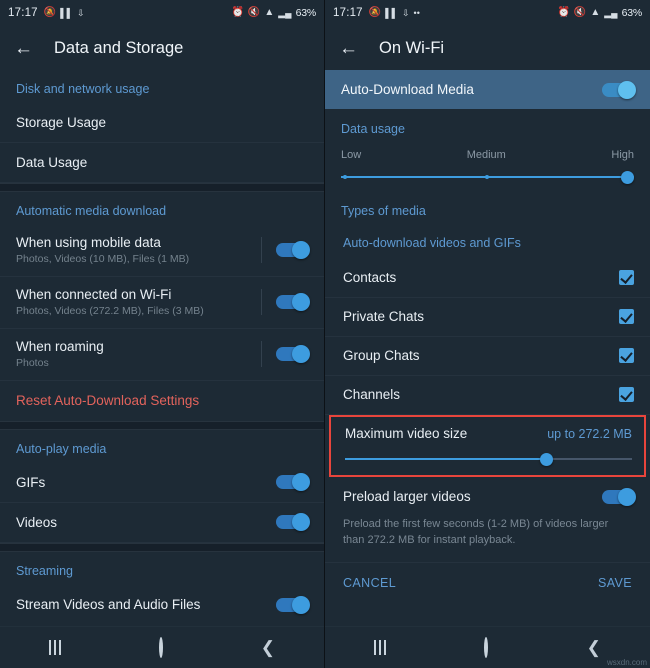 This screenshot has height=668, width=650. I want to click on row-storage-usage: Storage Usage, so click(162, 123).